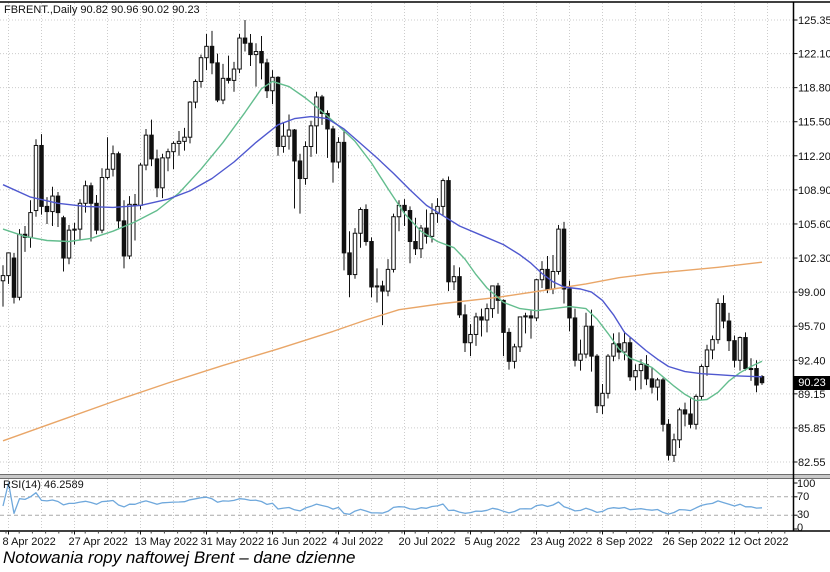  I want to click on date-axis-label: 26 Sep 2022, so click(694, 542).